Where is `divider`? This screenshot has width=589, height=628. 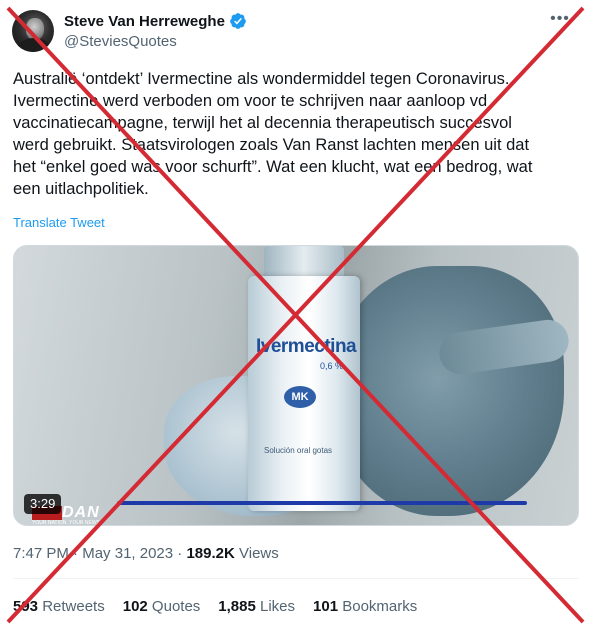
divider is located at coordinates (296, 578).